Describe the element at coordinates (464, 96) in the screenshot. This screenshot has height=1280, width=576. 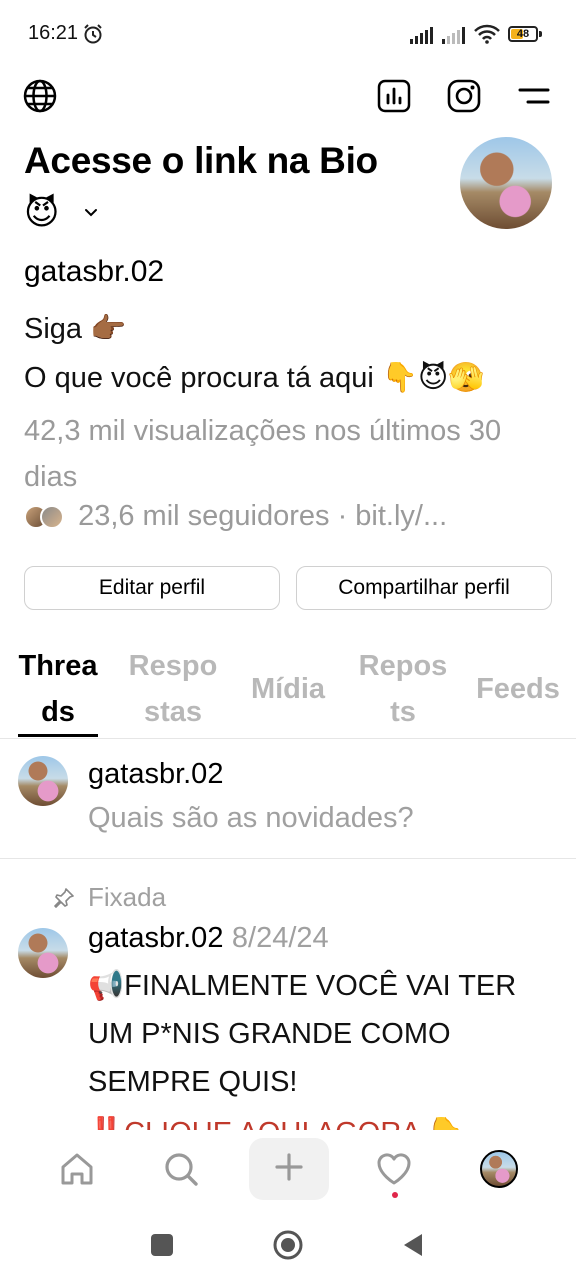
I see `instagram-icon` at that location.